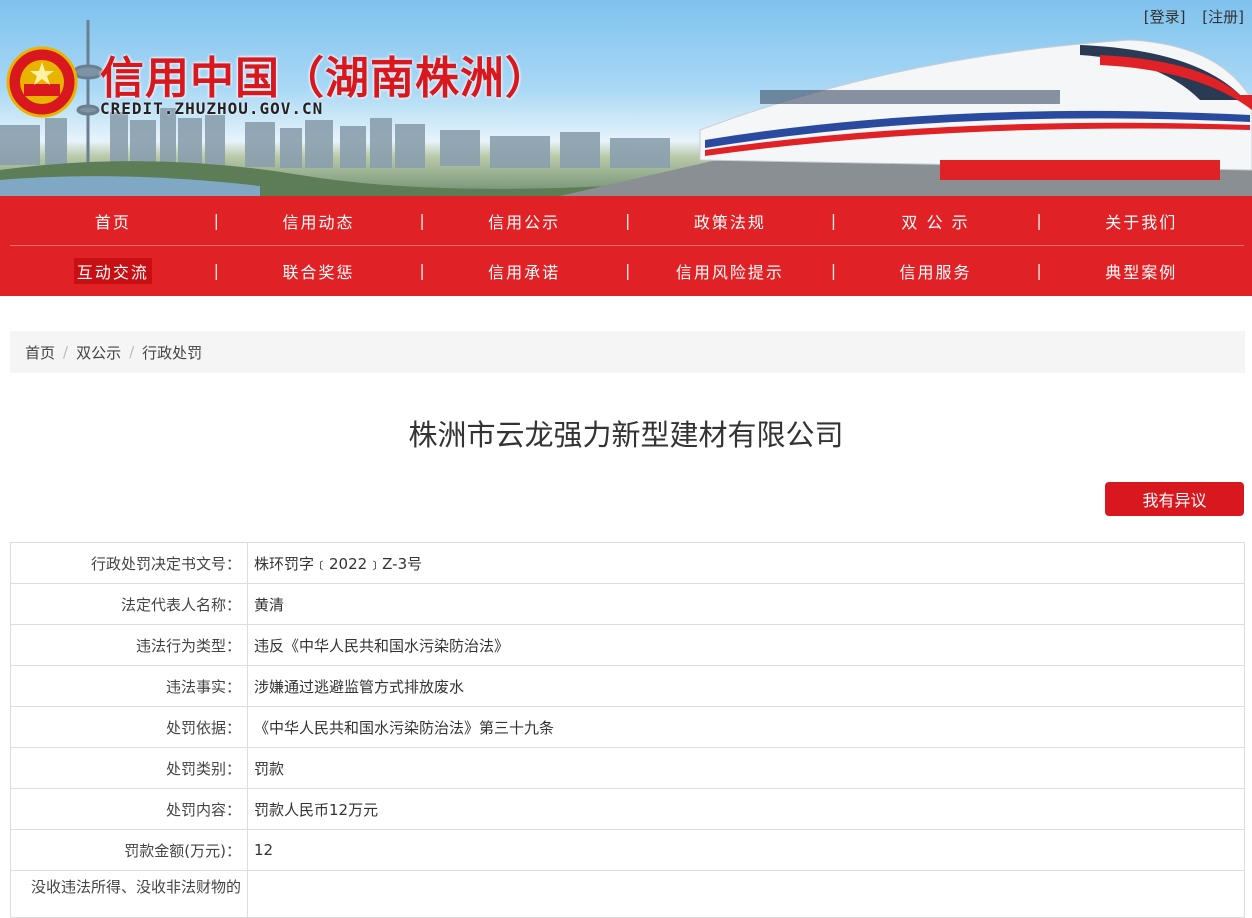 The image size is (1252, 918). What do you see at coordinates (318, 220) in the screenshot?
I see `nav-credit-news: 信用动态` at bounding box center [318, 220].